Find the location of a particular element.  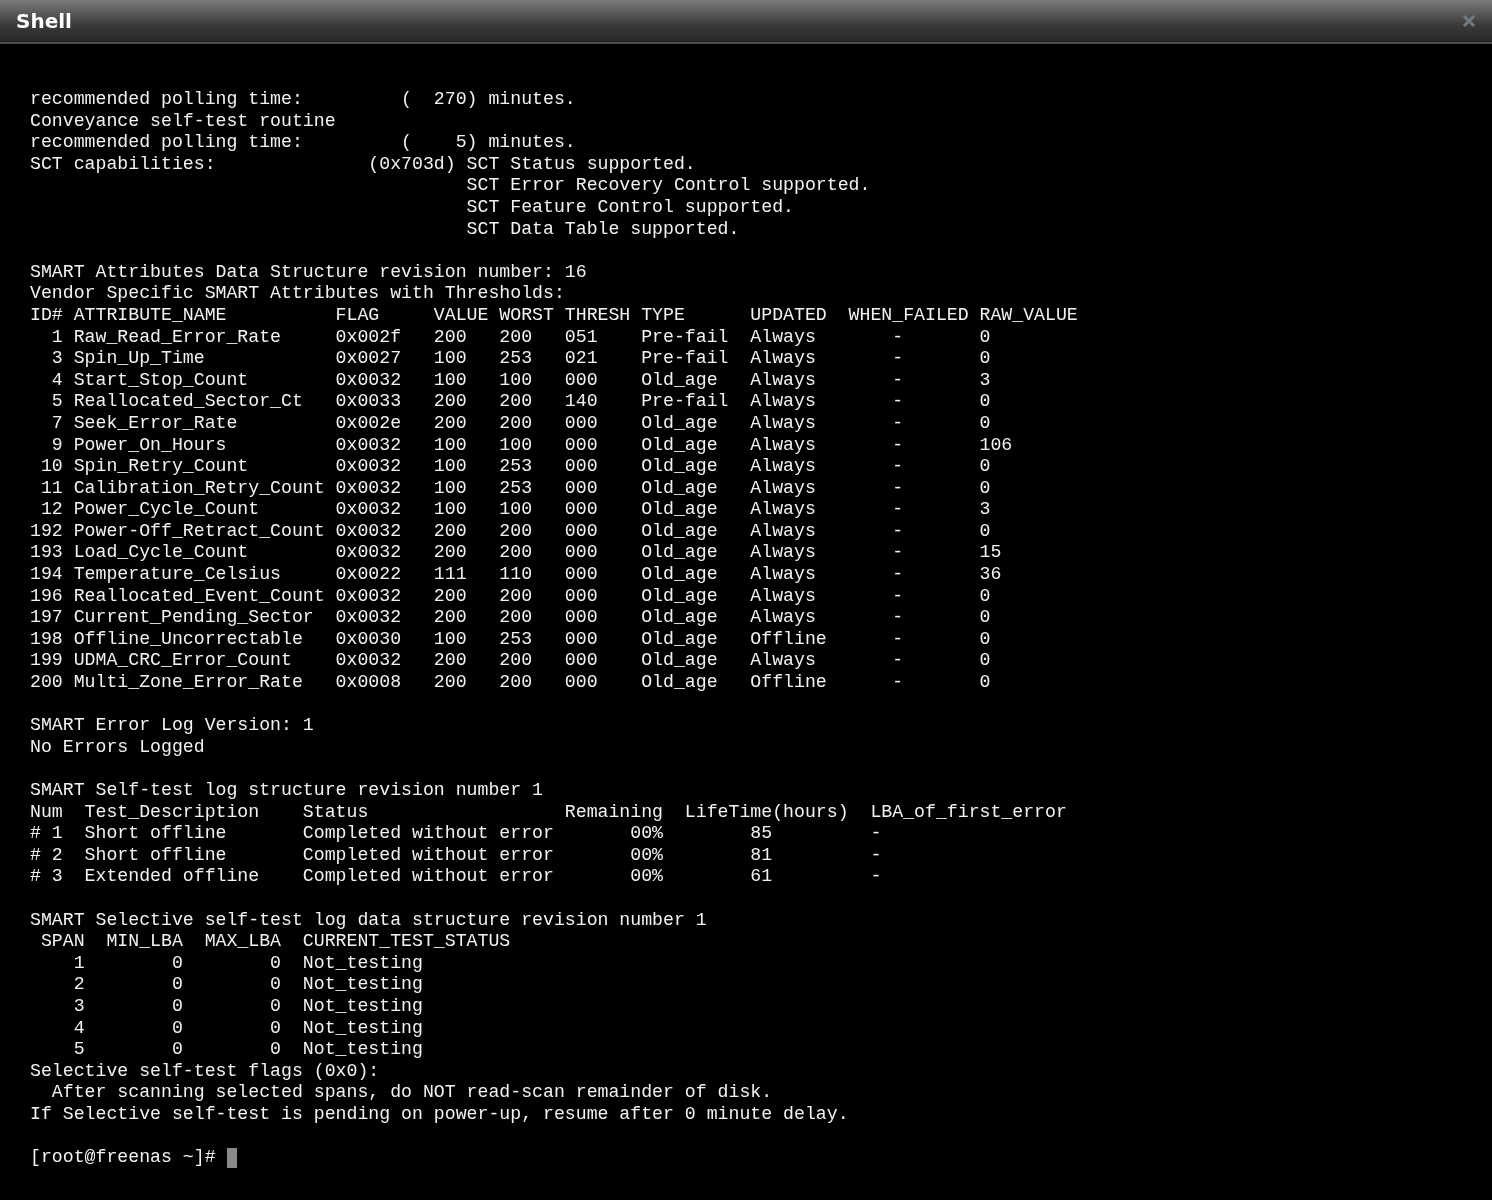

terminal-line: 193 Load_Cycle_Count 0x0032 200 200 000 Old_age Always - 15 is located at coordinates (516, 553).